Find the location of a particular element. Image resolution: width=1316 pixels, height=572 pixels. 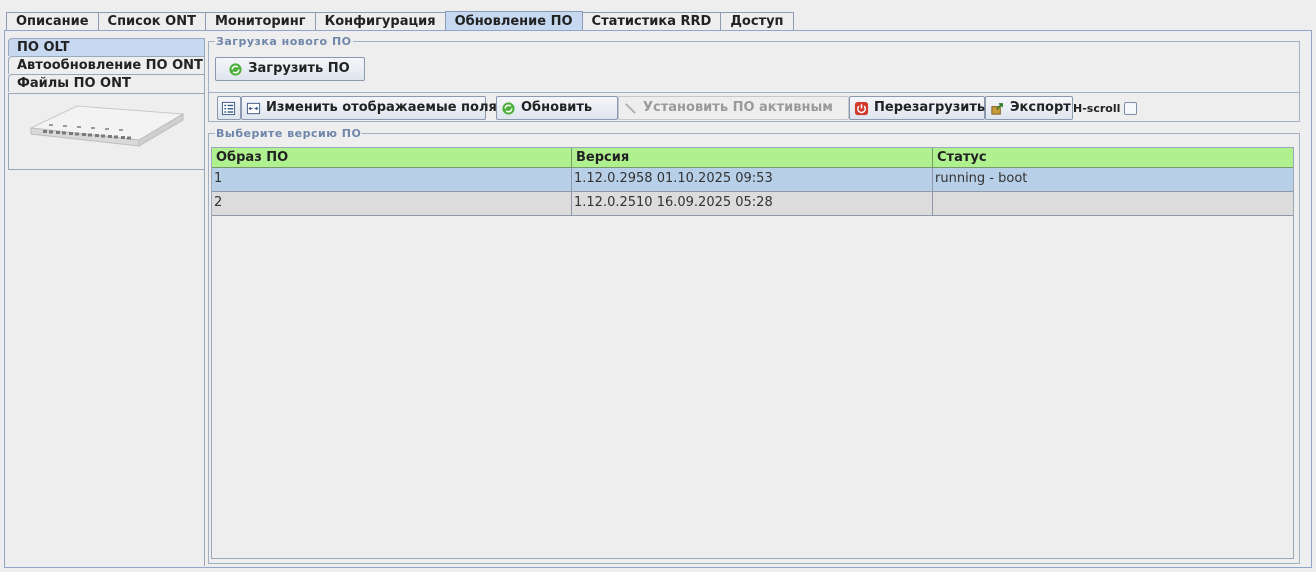

list-settings-icon is located at coordinates (228, 108).